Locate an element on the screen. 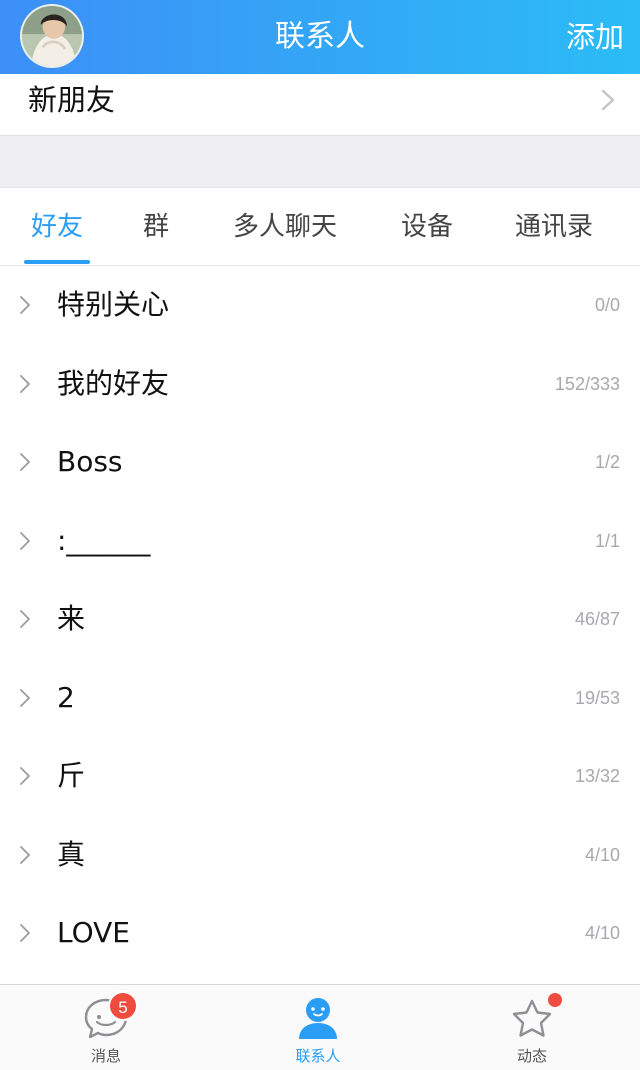  tab-multi-chat: 多人聊天 is located at coordinates (285, 227).